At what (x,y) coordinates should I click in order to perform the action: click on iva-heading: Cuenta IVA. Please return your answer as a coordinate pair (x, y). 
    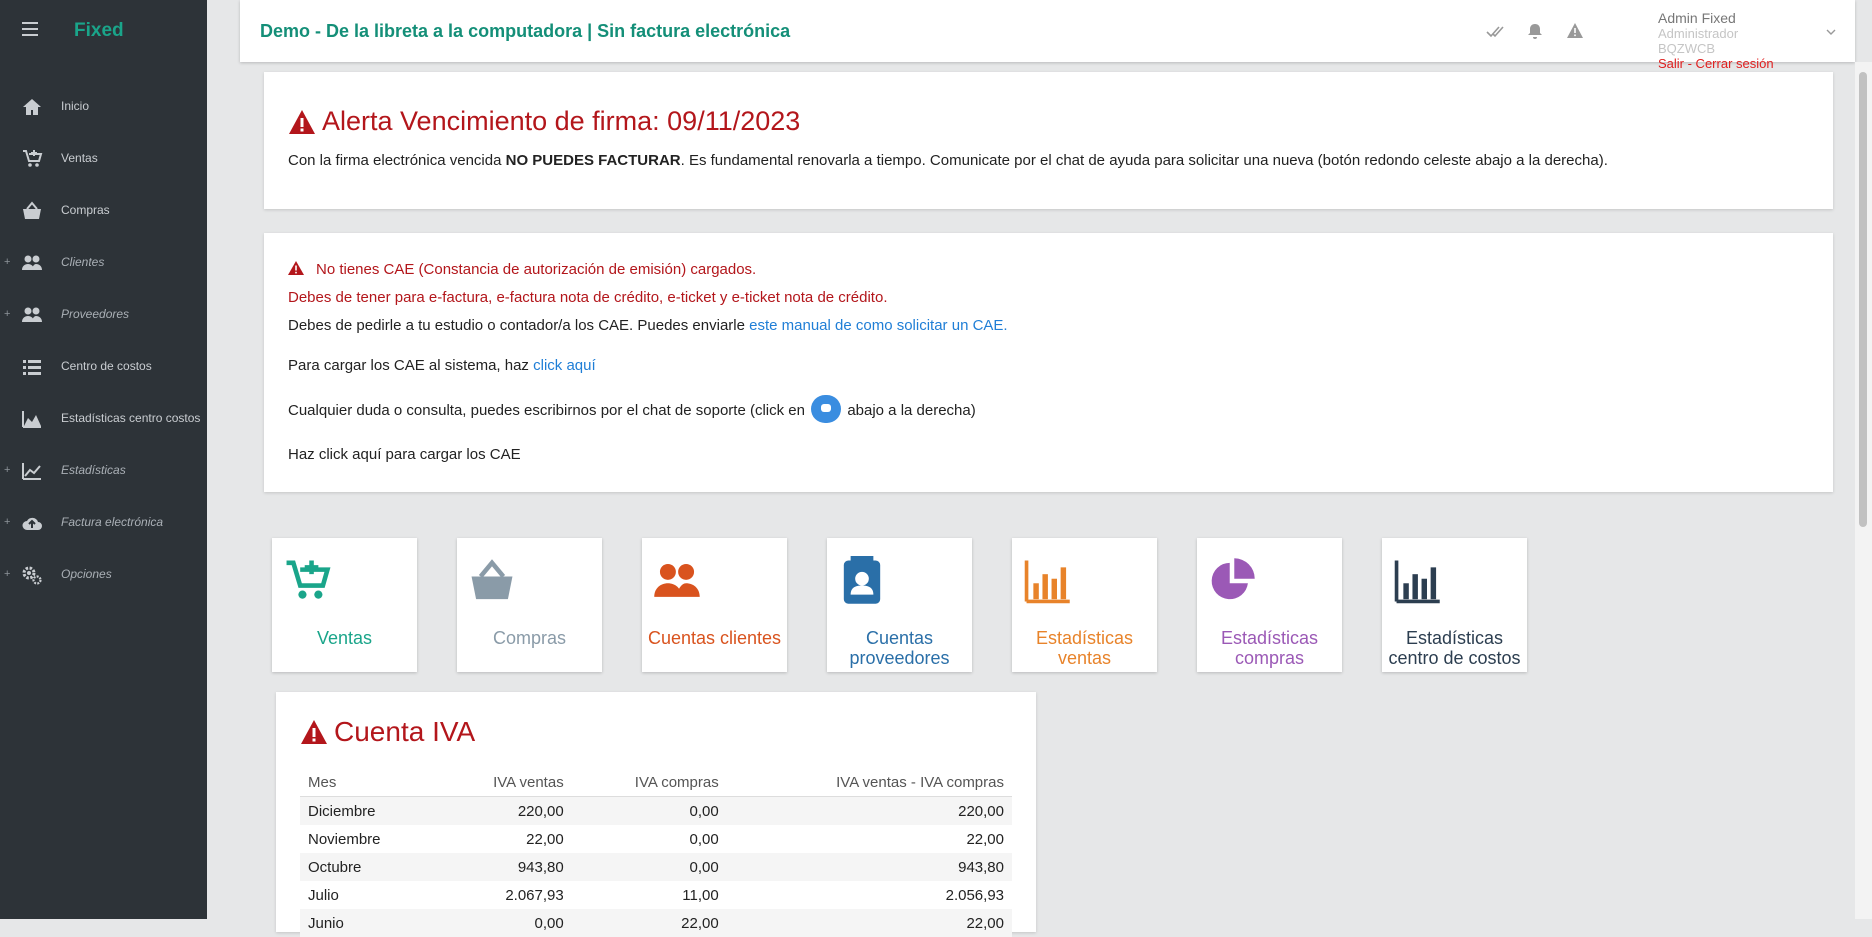
    Looking at the image, I should click on (387, 732).